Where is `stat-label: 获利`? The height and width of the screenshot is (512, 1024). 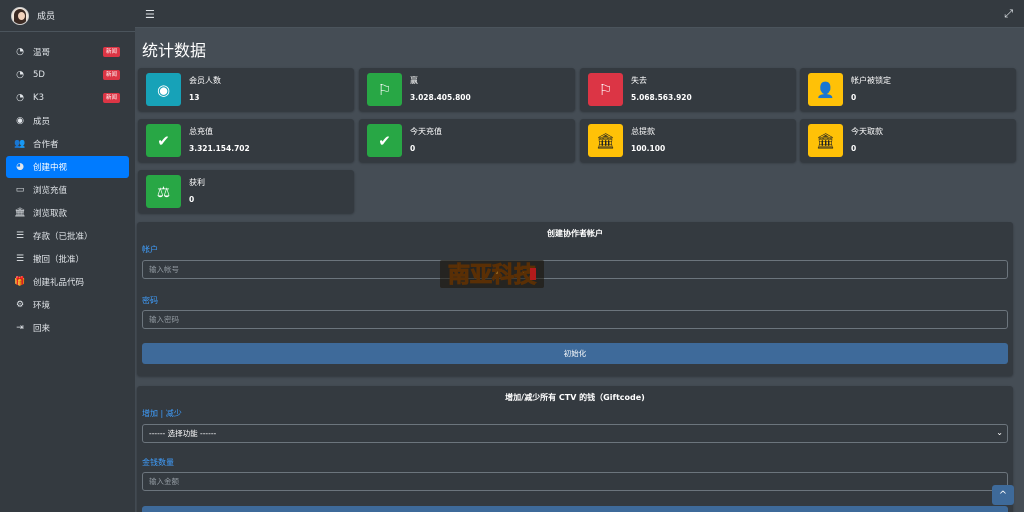 stat-label: 获利 is located at coordinates (197, 182).